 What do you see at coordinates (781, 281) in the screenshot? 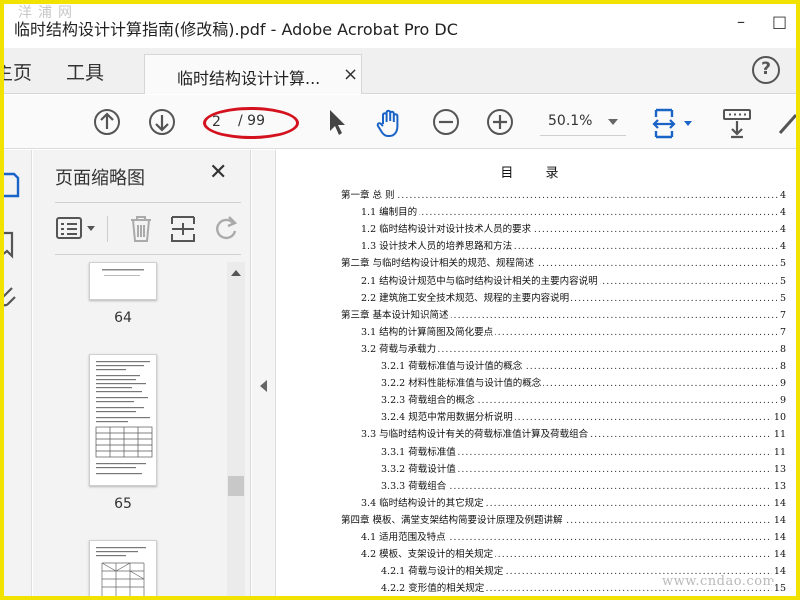
I see `toc-entry-page: 5` at bounding box center [781, 281].